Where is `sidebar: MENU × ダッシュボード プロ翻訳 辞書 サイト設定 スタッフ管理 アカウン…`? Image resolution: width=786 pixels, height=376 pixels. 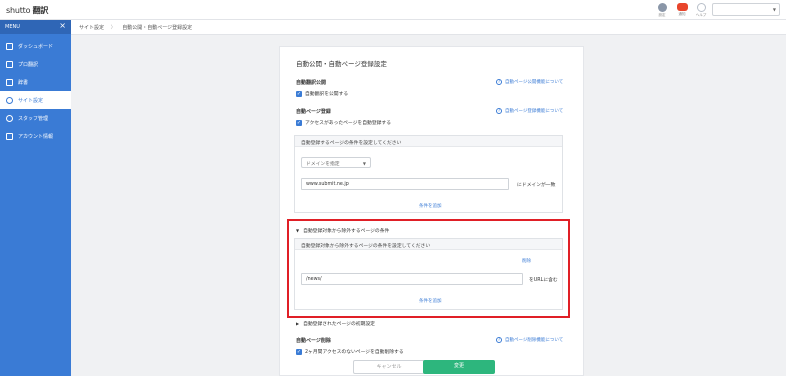
sidebar: MENU × ダッシュボード プロ翻訳 辞書 サイト設定 スタッフ管理 アカウン… is located at coordinates (35, 198).